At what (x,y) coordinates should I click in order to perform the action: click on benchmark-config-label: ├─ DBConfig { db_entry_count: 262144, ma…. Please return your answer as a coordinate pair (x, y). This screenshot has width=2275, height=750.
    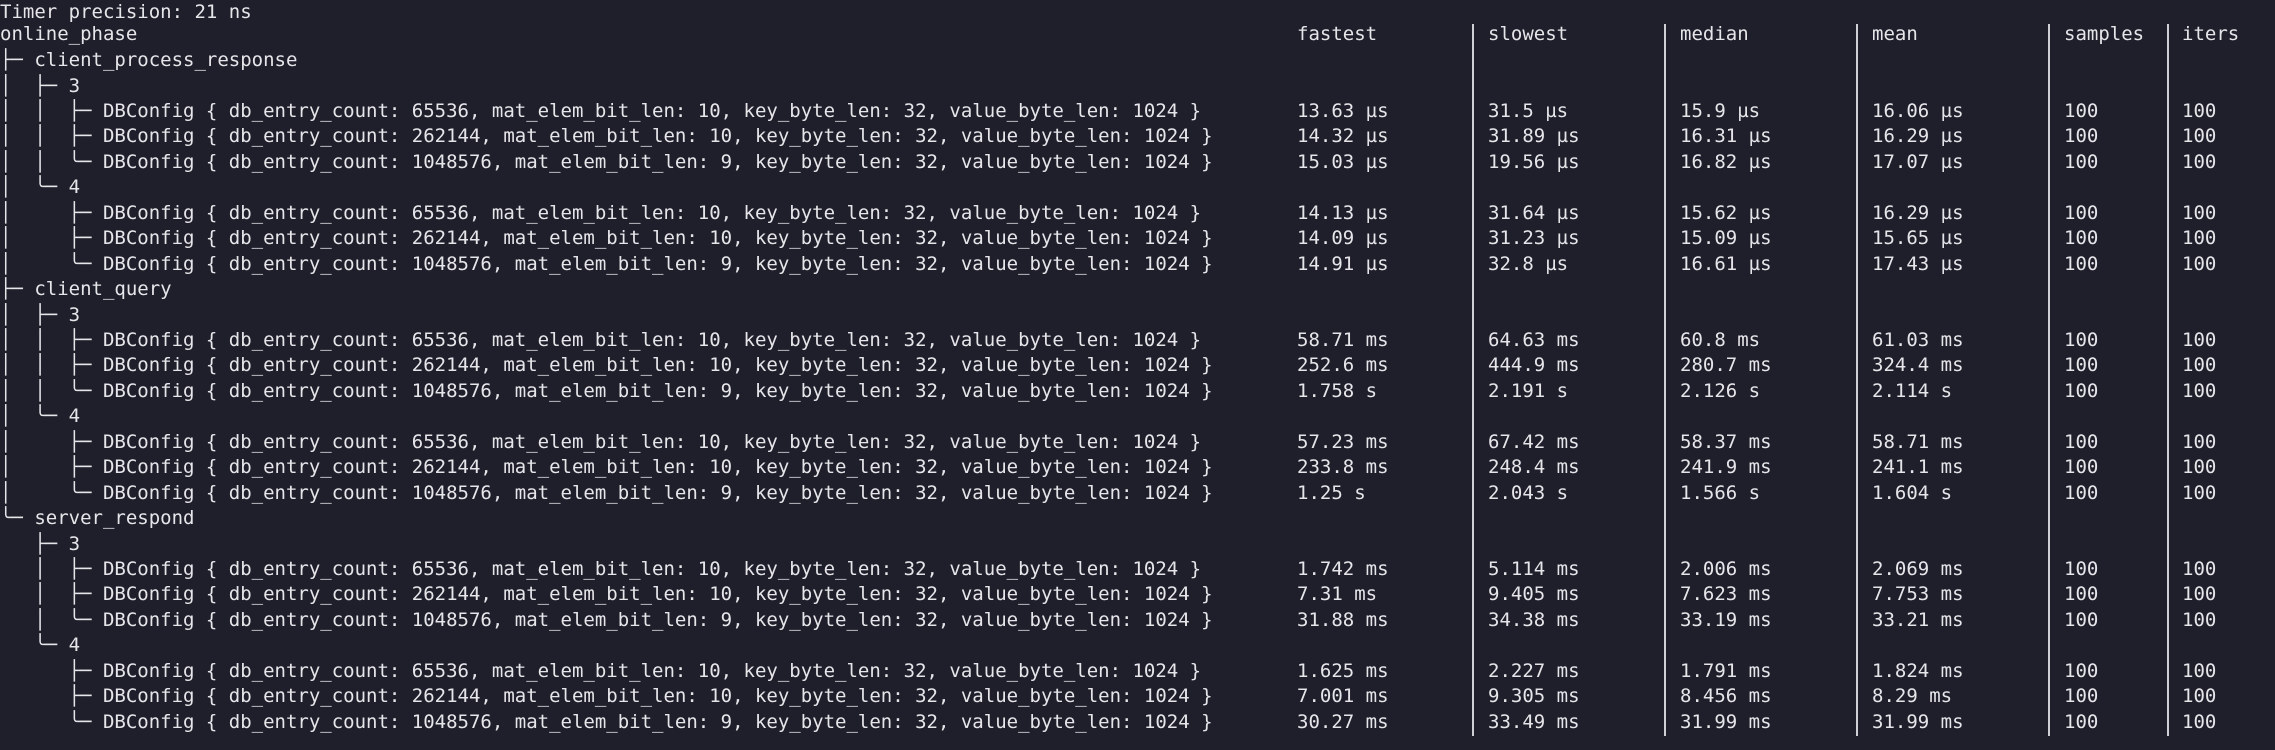
    Looking at the image, I should click on (606, 696).